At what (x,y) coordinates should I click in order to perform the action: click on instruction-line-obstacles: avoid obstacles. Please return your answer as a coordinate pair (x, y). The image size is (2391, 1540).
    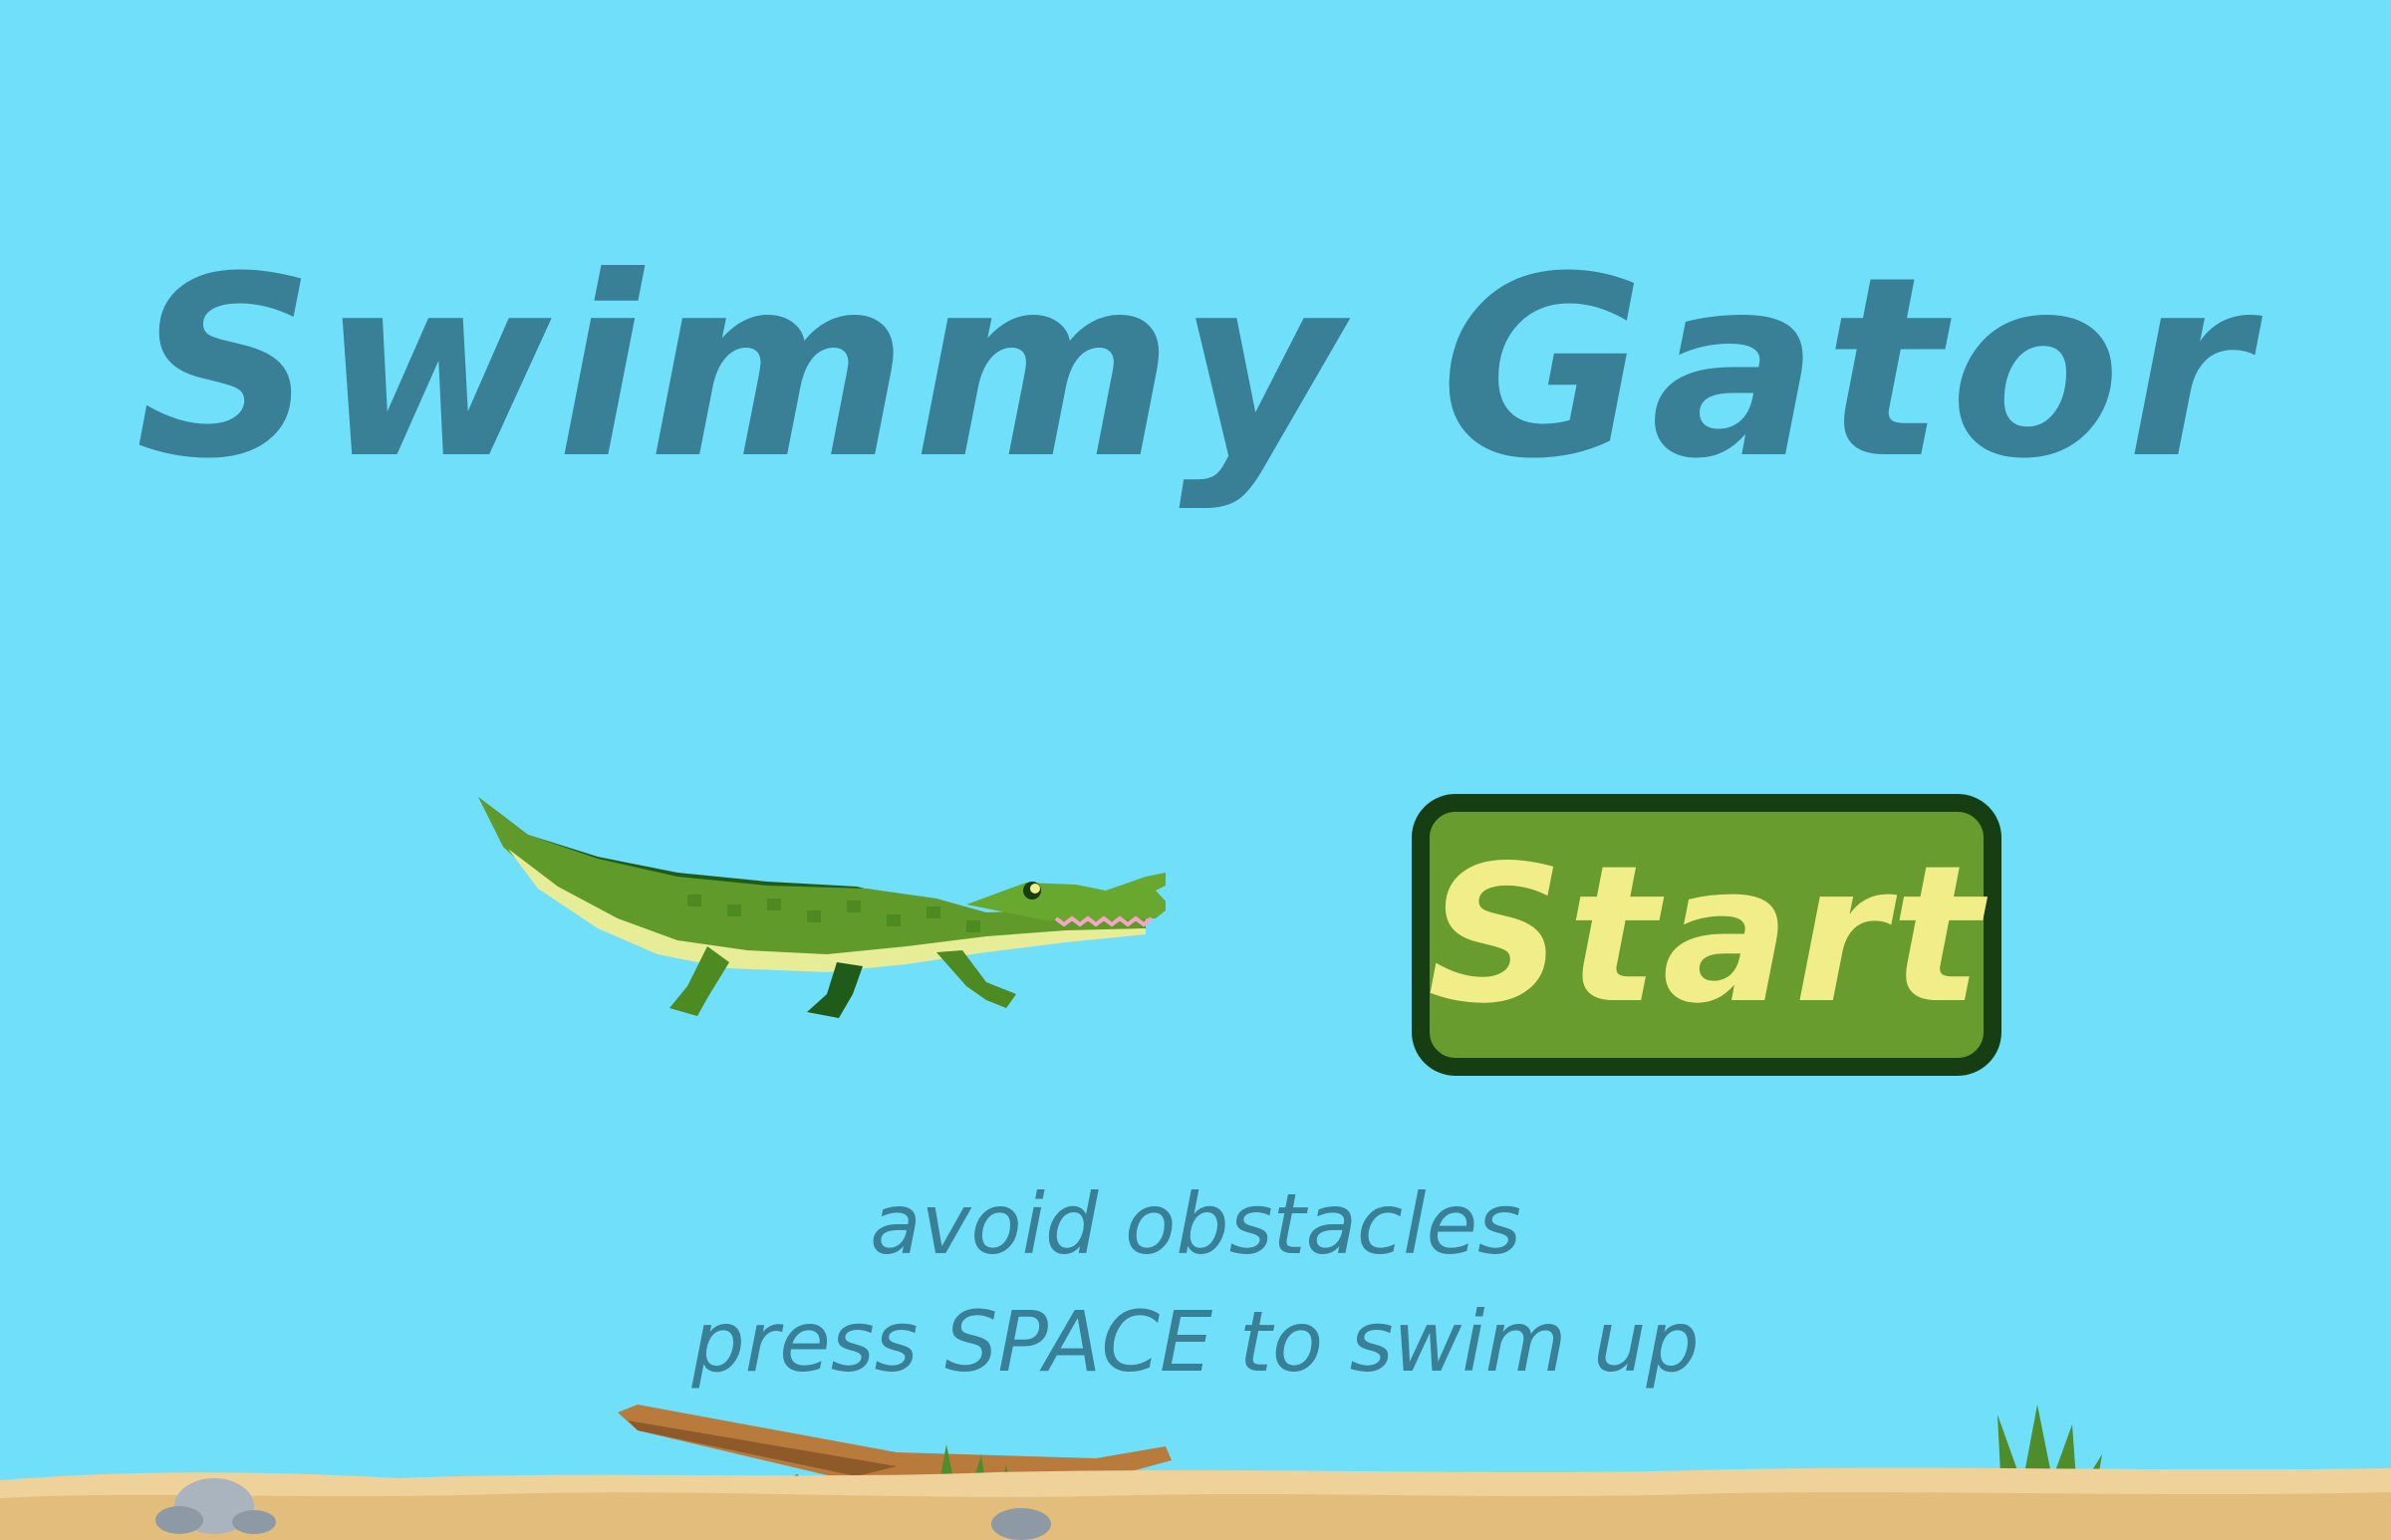
    Looking at the image, I should click on (1195, 1224).